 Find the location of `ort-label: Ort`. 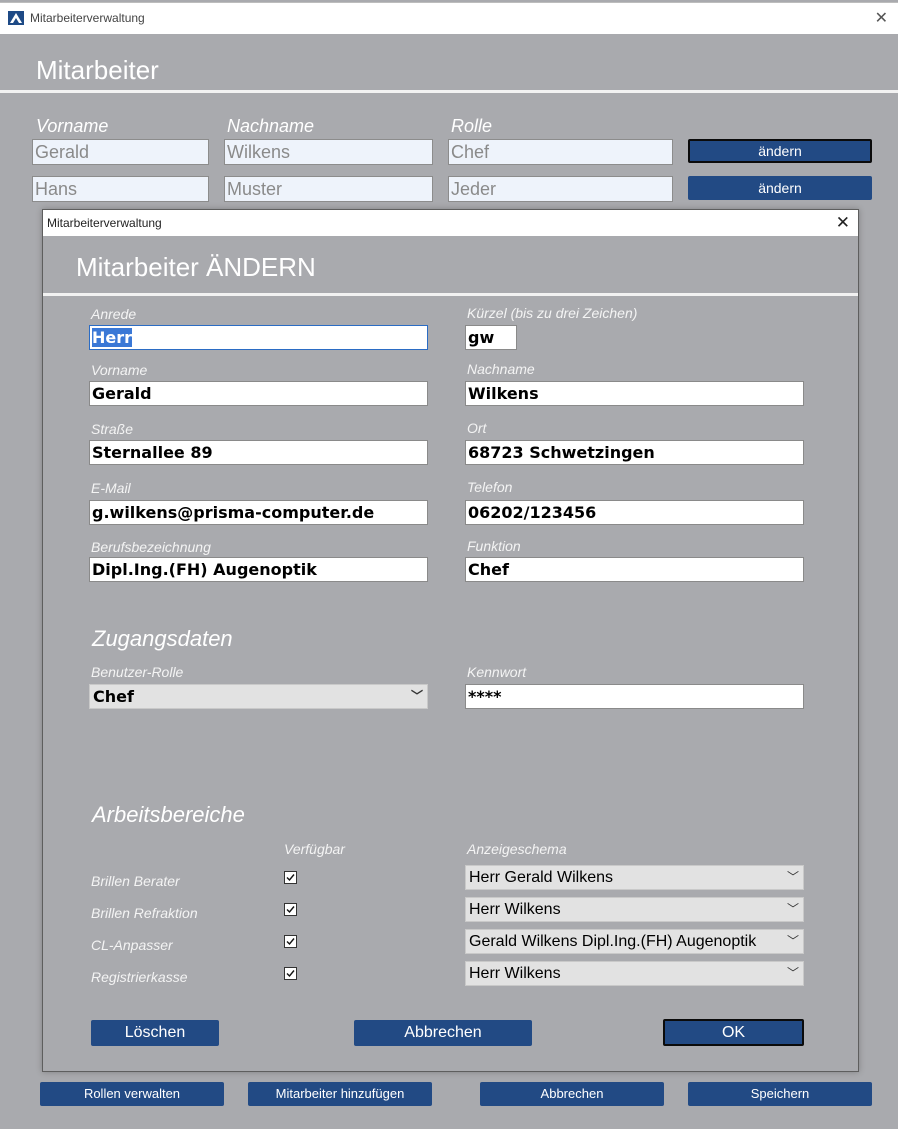

ort-label: Ort is located at coordinates (477, 428).